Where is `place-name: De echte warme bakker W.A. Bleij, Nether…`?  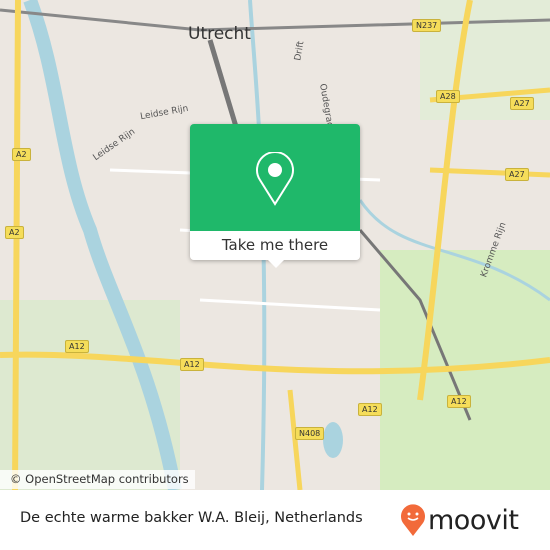
place-name: De echte warme bakker W.A. Bleij, Nether… is located at coordinates (191, 518).